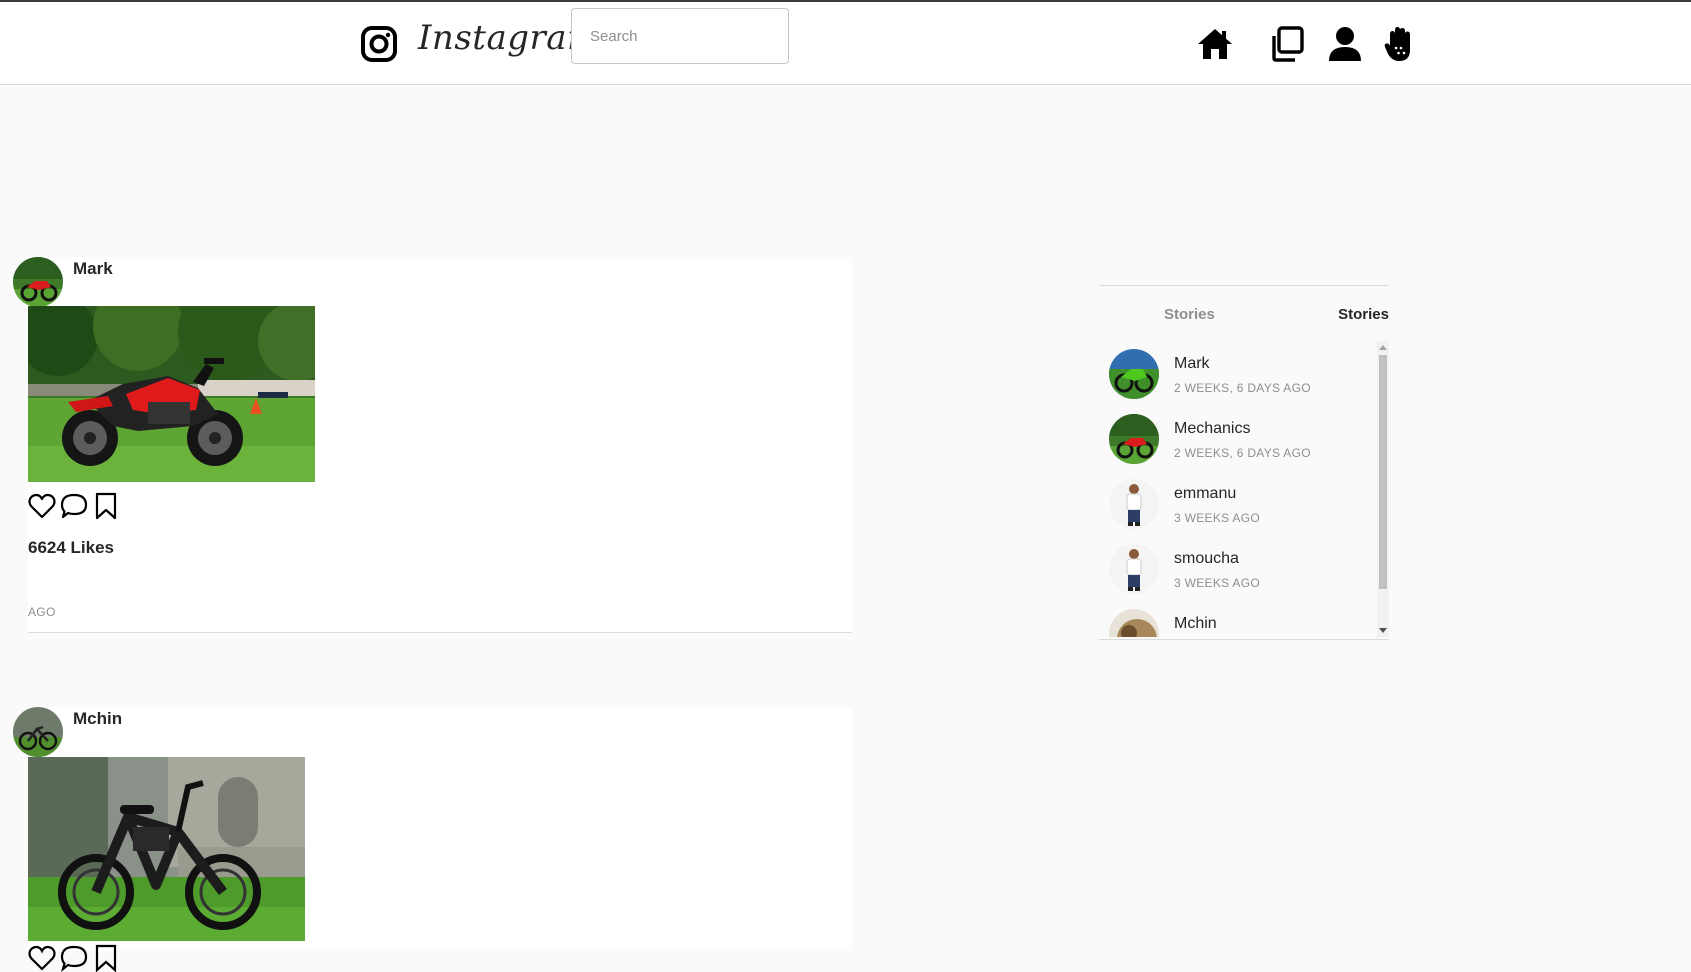 The image size is (1691, 972). What do you see at coordinates (93, 269) in the screenshot?
I see `post-username: Mark` at bounding box center [93, 269].